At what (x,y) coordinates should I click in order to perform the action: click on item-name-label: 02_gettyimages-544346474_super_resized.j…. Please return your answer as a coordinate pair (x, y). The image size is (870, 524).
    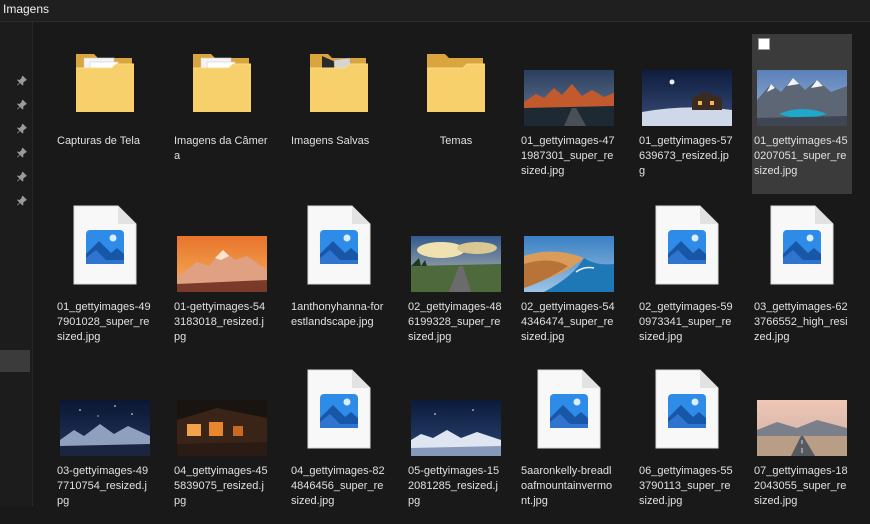
    Looking at the image, I should click on (568, 322).